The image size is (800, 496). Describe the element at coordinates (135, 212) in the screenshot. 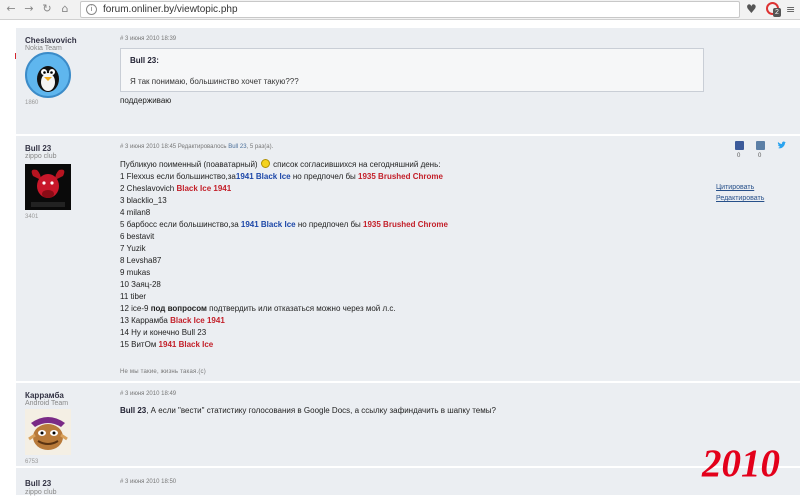

I see `list-item: 4 milan8` at that location.